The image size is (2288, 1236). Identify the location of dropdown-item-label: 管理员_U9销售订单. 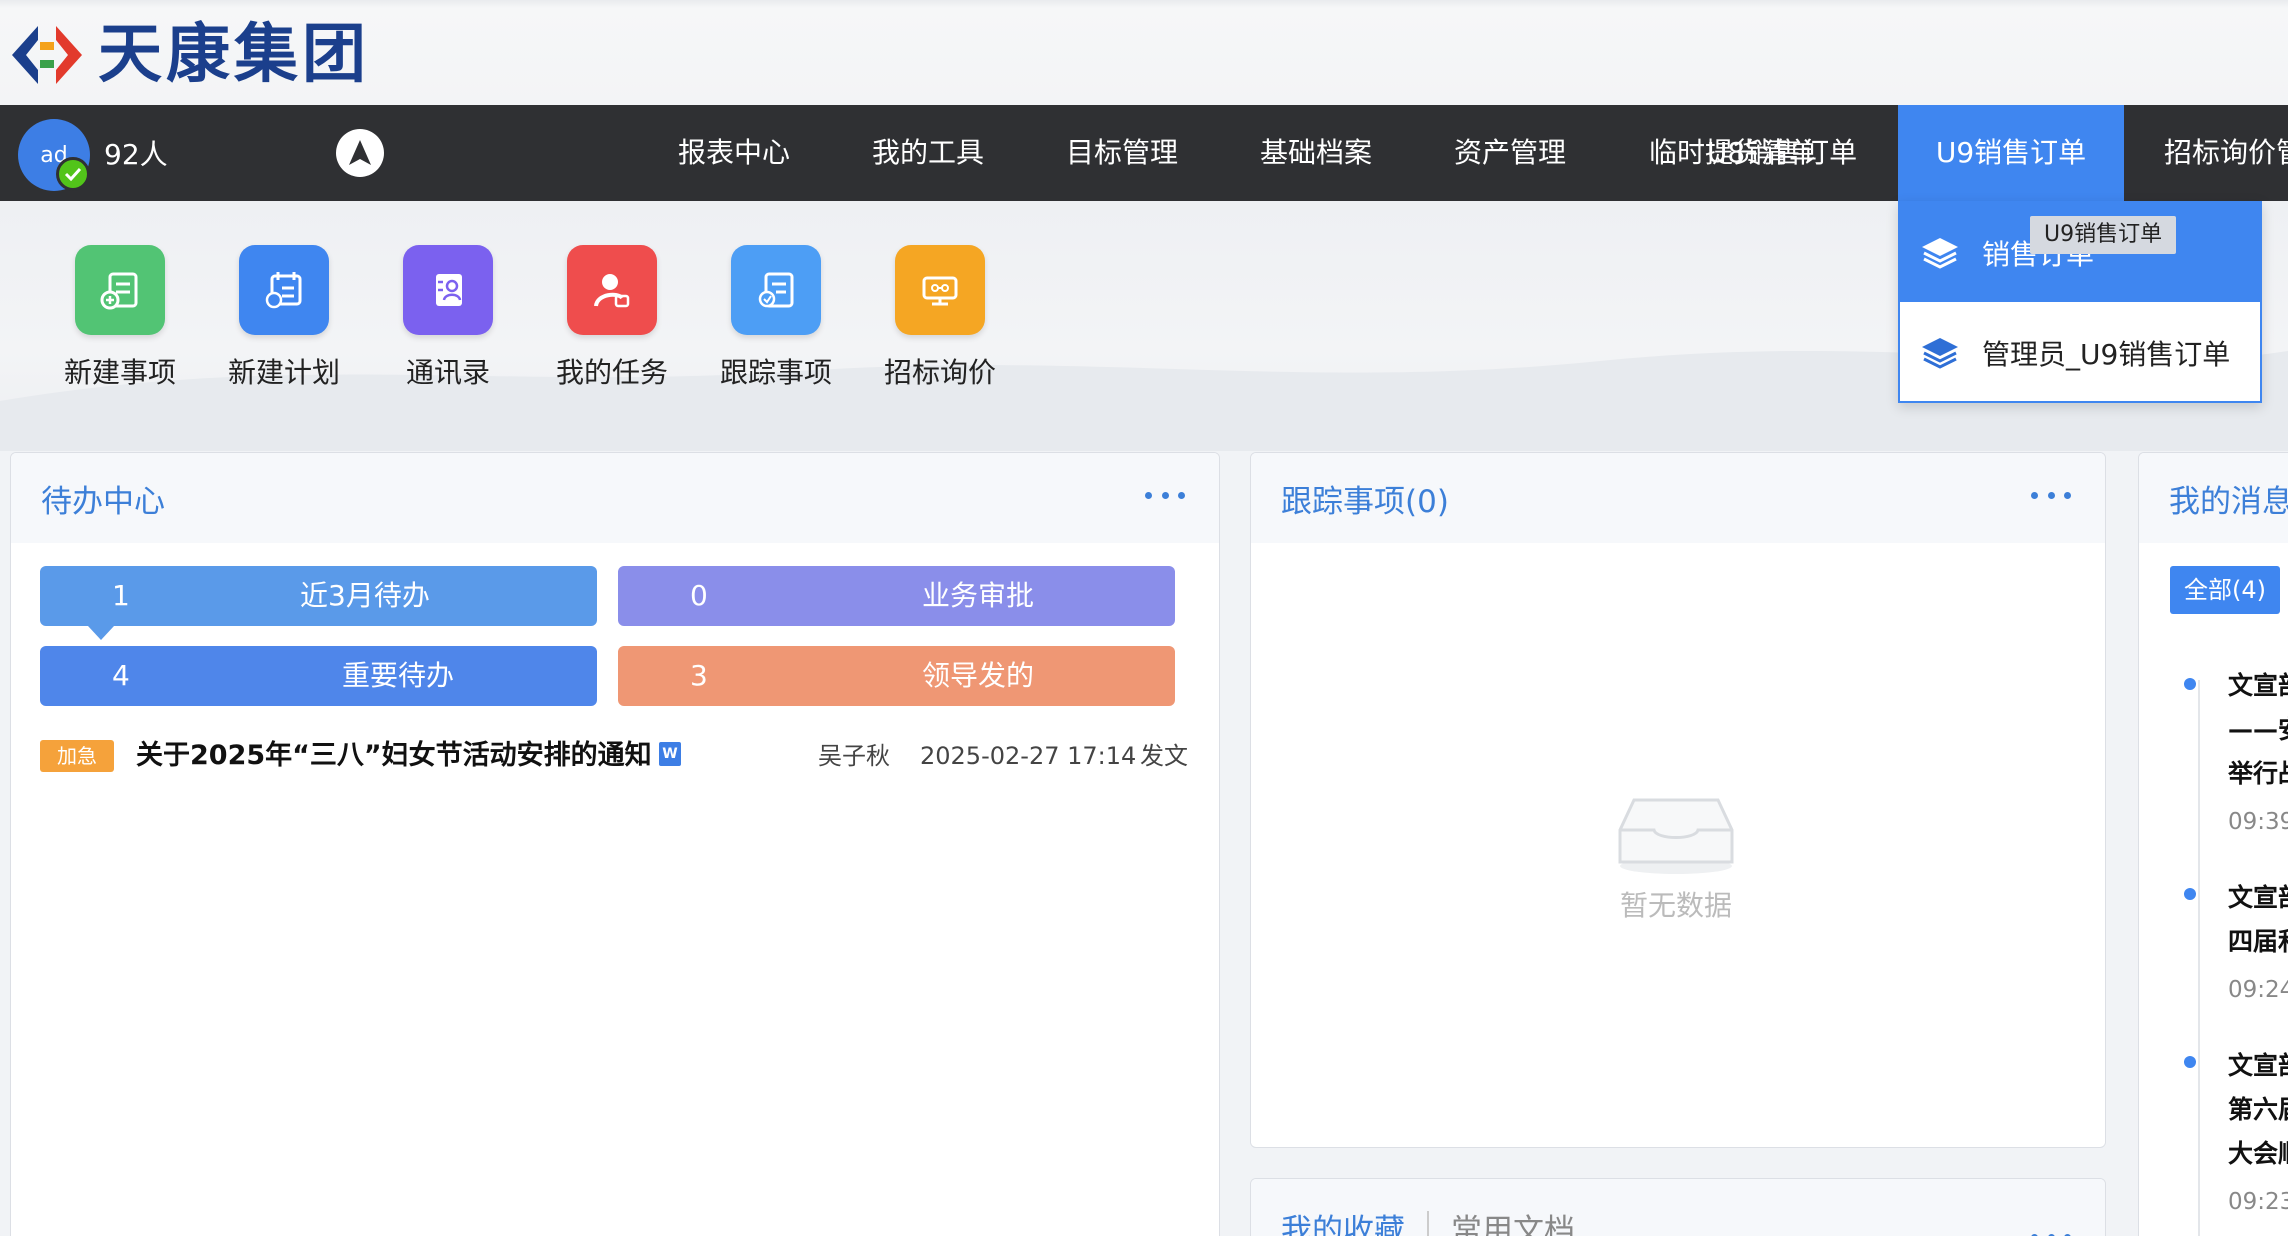
(2106, 354).